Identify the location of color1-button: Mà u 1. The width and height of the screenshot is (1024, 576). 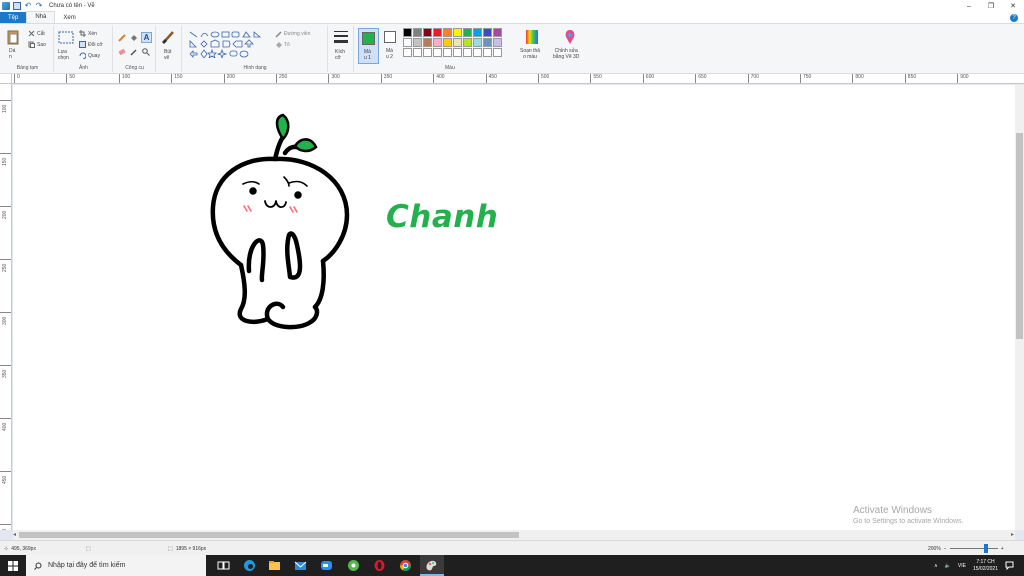
(368, 46).